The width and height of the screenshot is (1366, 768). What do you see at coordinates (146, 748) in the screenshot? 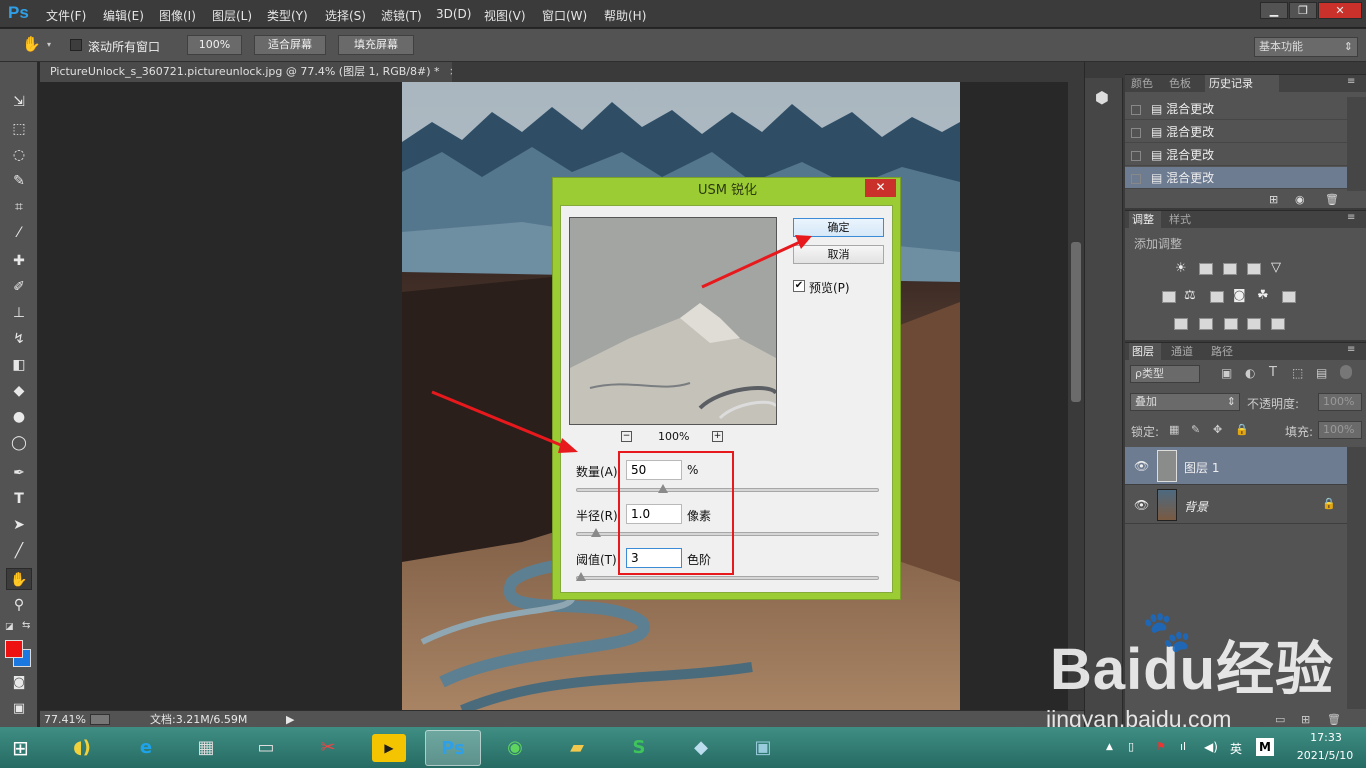
I see `taskbar-ie-icon: e` at bounding box center [146, 748].